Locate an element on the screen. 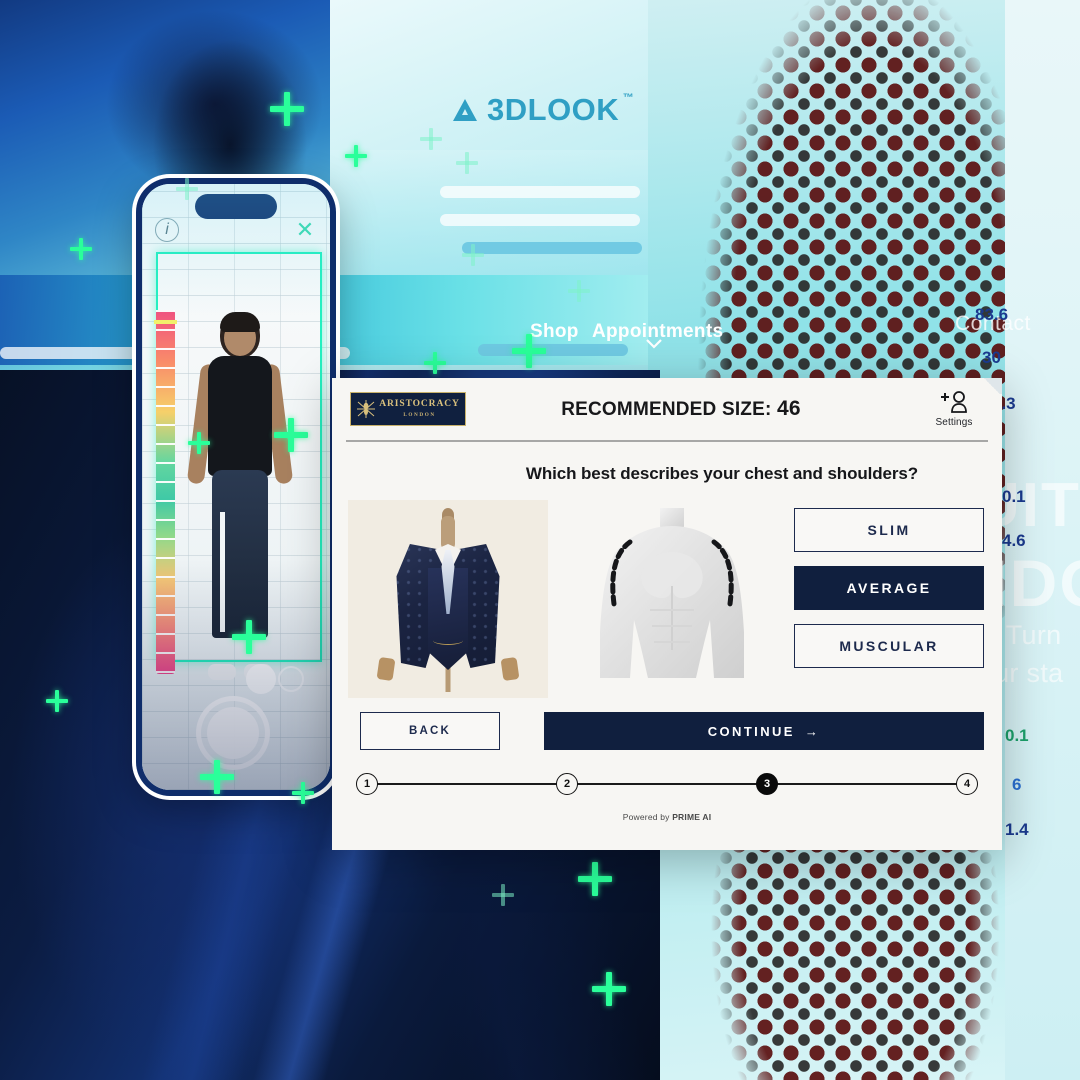 The width and height of the screenshot is (1080, 1080). 3dlook-wordmark: 3DLOOK ™ is located at coordinates (560, 110).